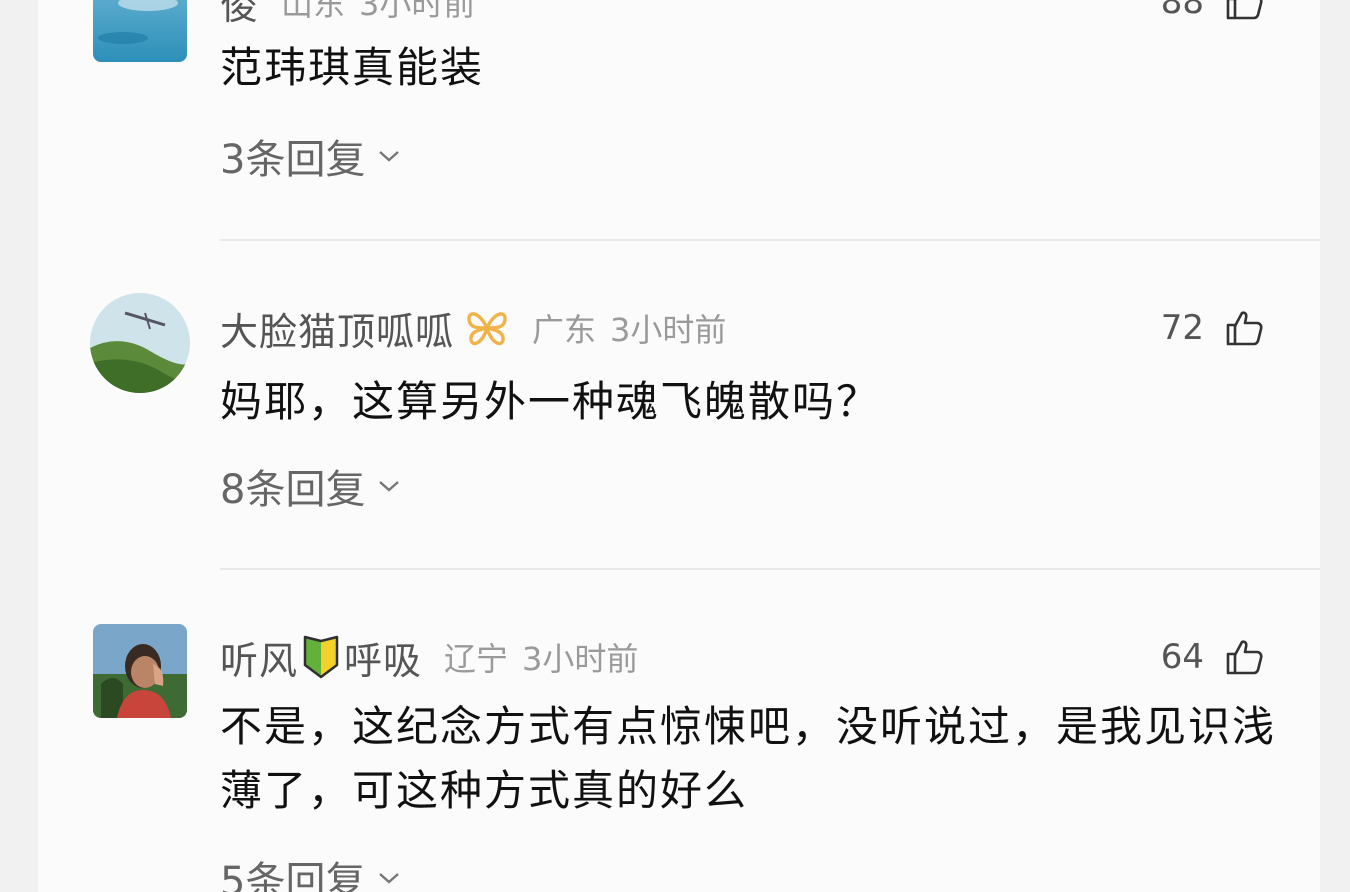 Image resolution: width=1350 pixels, height=892 pixels. Describe the element at coordinates (348, 14) in the screenshot. I see `comment-meta: 俊 山东 3小时前` at that location.